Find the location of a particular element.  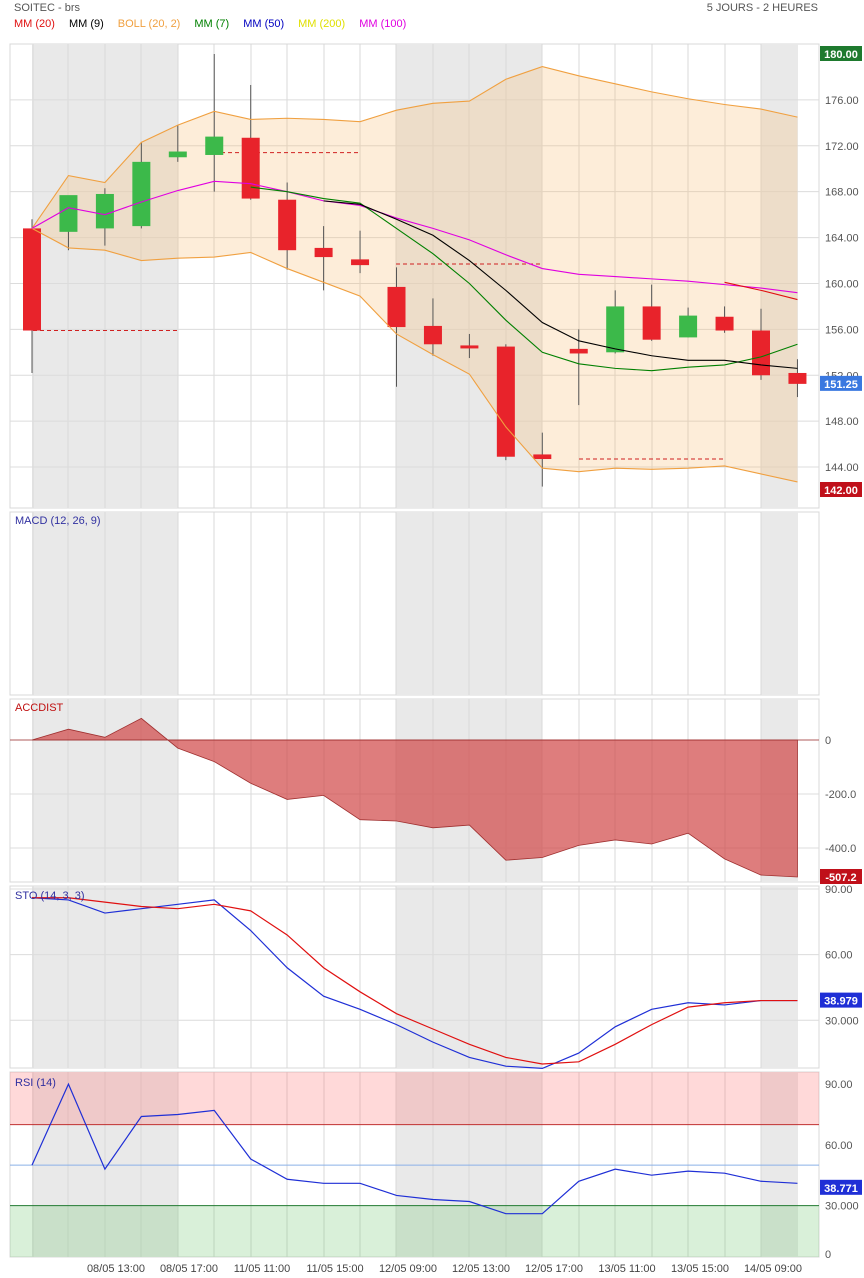

price-low-badge: 142.00 is located at coordinates (841, 491).